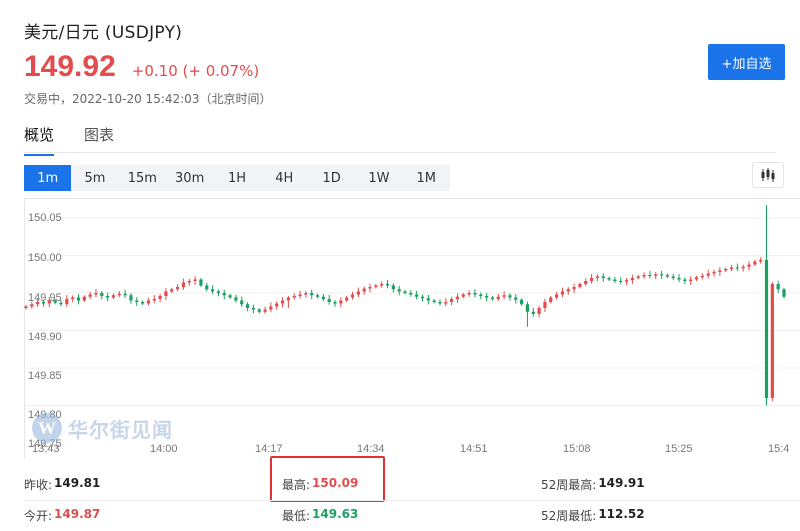 This screenshot has height=531, width=800. I want to click on stat-prev-close: 昨收: 149.81, so click(62, 484).